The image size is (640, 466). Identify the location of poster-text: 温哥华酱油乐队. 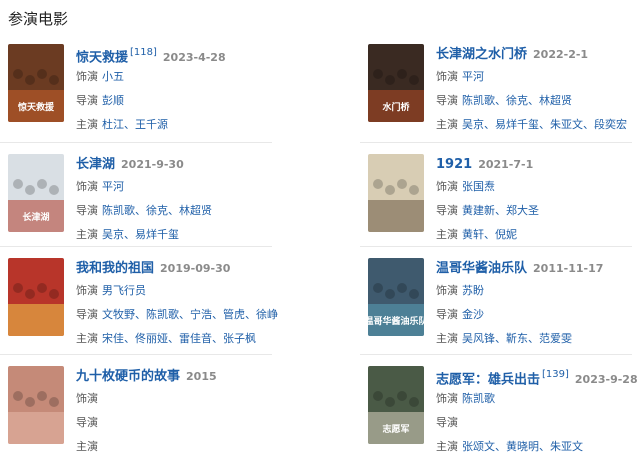
(396, 321).